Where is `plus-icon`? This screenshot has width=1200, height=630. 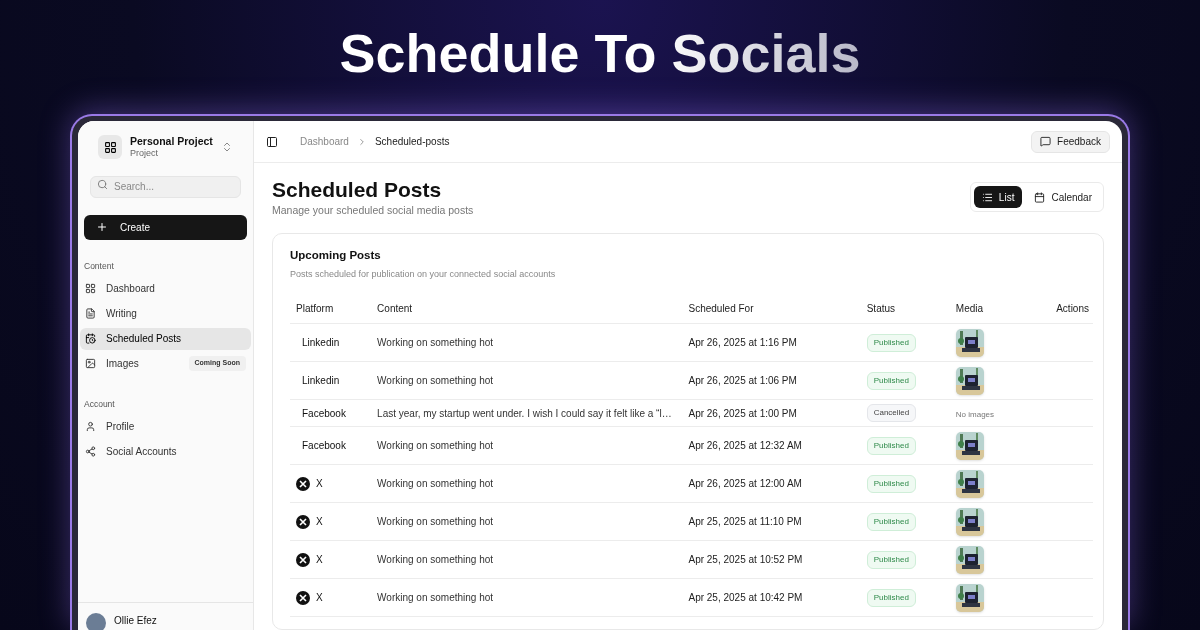
plus-icon is located at coordinates (102, 227).